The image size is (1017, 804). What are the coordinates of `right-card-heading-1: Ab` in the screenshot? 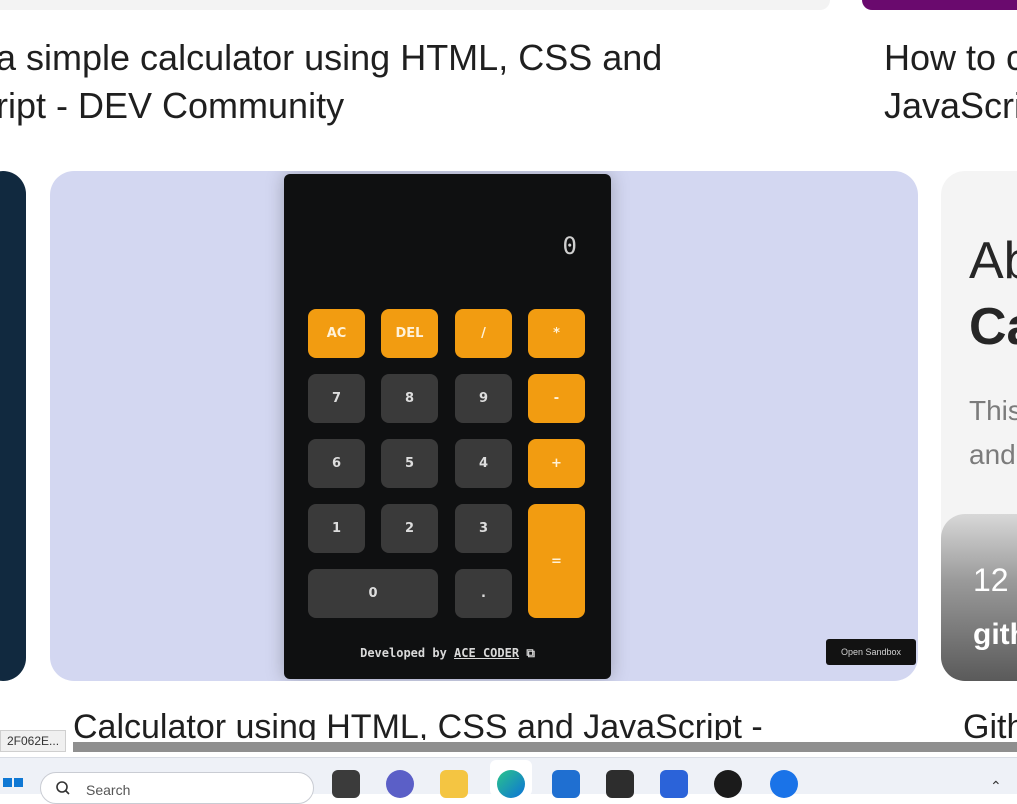 It's located at (993, 261).